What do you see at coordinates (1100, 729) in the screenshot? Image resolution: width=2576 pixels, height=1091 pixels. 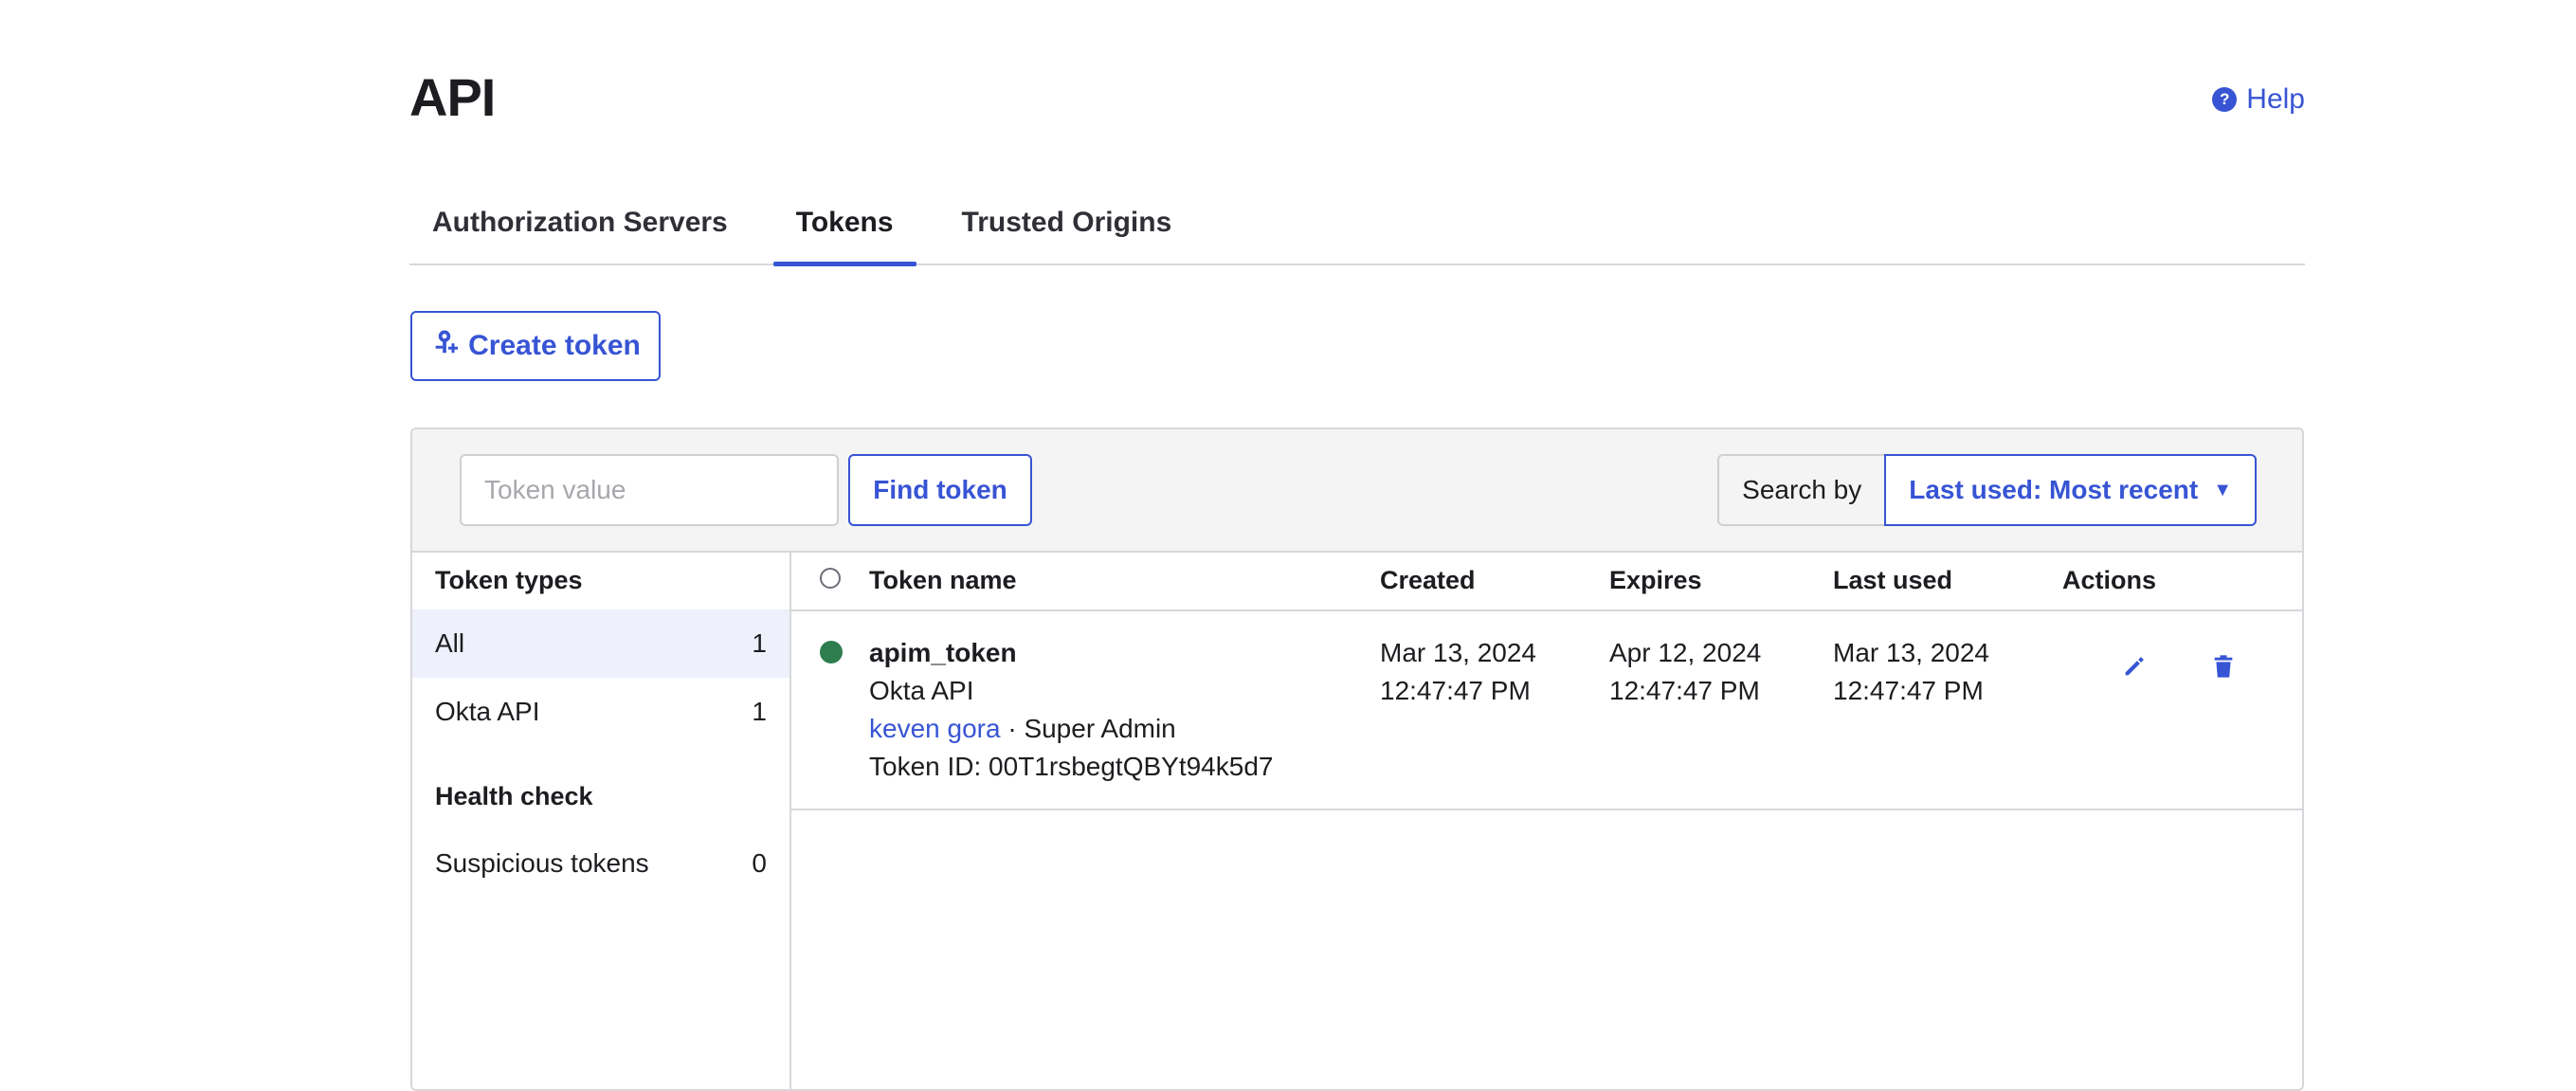 I see `owner-role: Super Admin` at bounding box center [1100, 729].